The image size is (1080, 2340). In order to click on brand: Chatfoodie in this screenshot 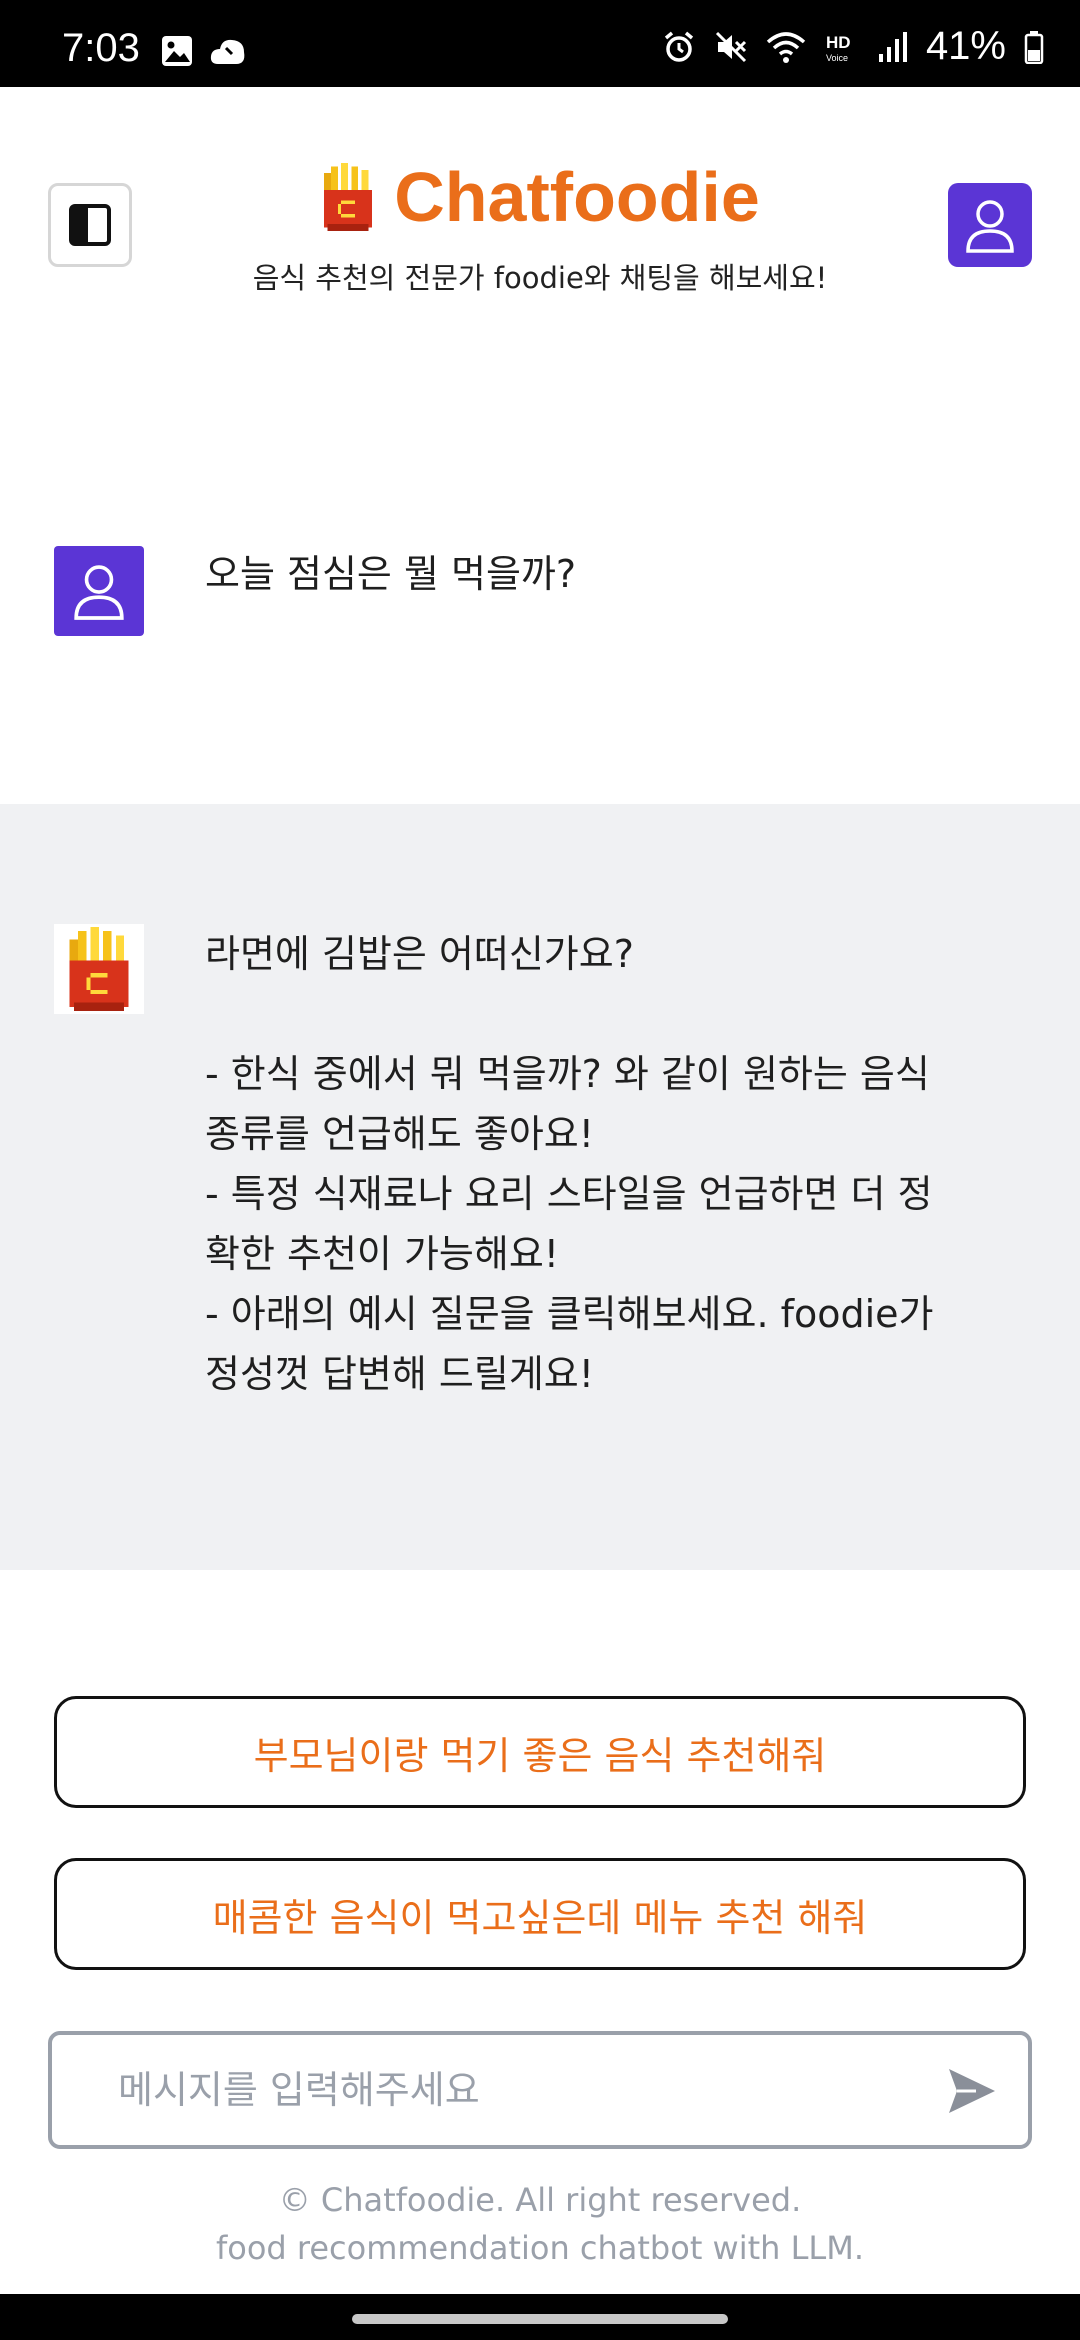, I will do `click(540, 197)`.